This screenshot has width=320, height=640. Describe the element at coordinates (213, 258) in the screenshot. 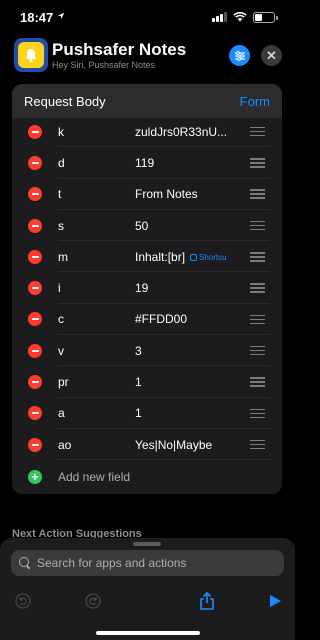

I see `variable-label: Shortcu` at that location.